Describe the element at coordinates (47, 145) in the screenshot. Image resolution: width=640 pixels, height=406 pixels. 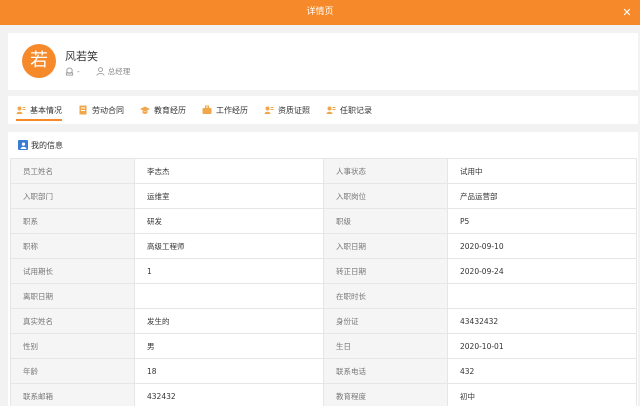
I see `section-title: 我的信息` at that location.